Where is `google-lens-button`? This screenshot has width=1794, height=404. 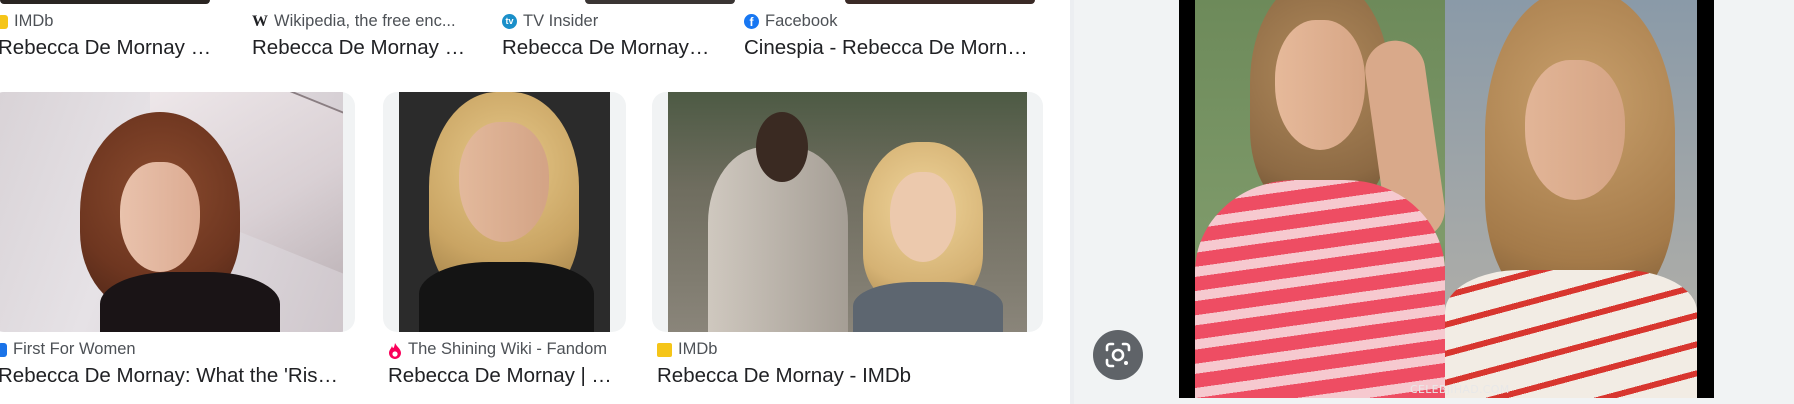
google-lens-button is located at coordinates (1118, 355).